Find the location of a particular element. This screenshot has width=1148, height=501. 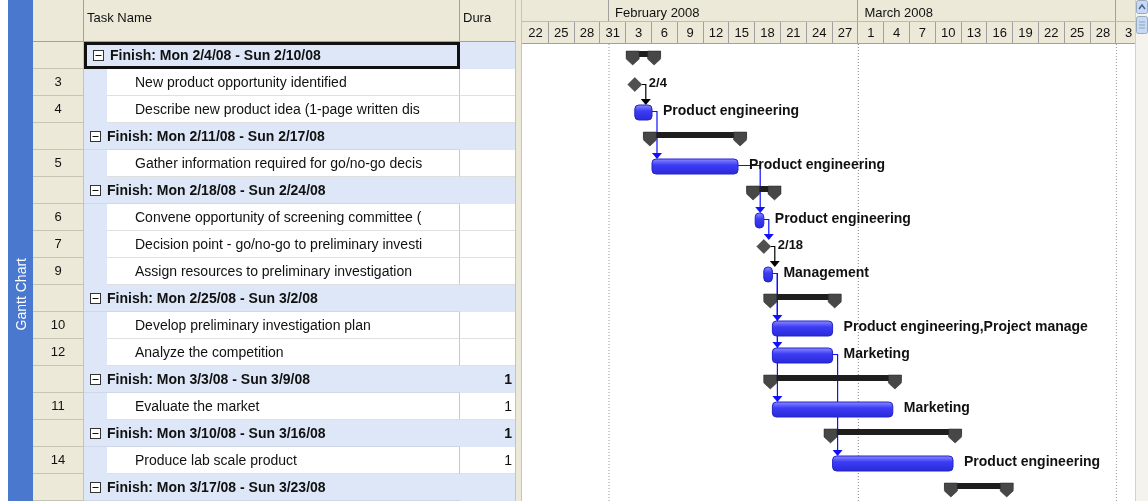

group-name-cell: Finish: Mon 2/4/08 - Sun 2/10/08 is located at coordinates (272, 55).